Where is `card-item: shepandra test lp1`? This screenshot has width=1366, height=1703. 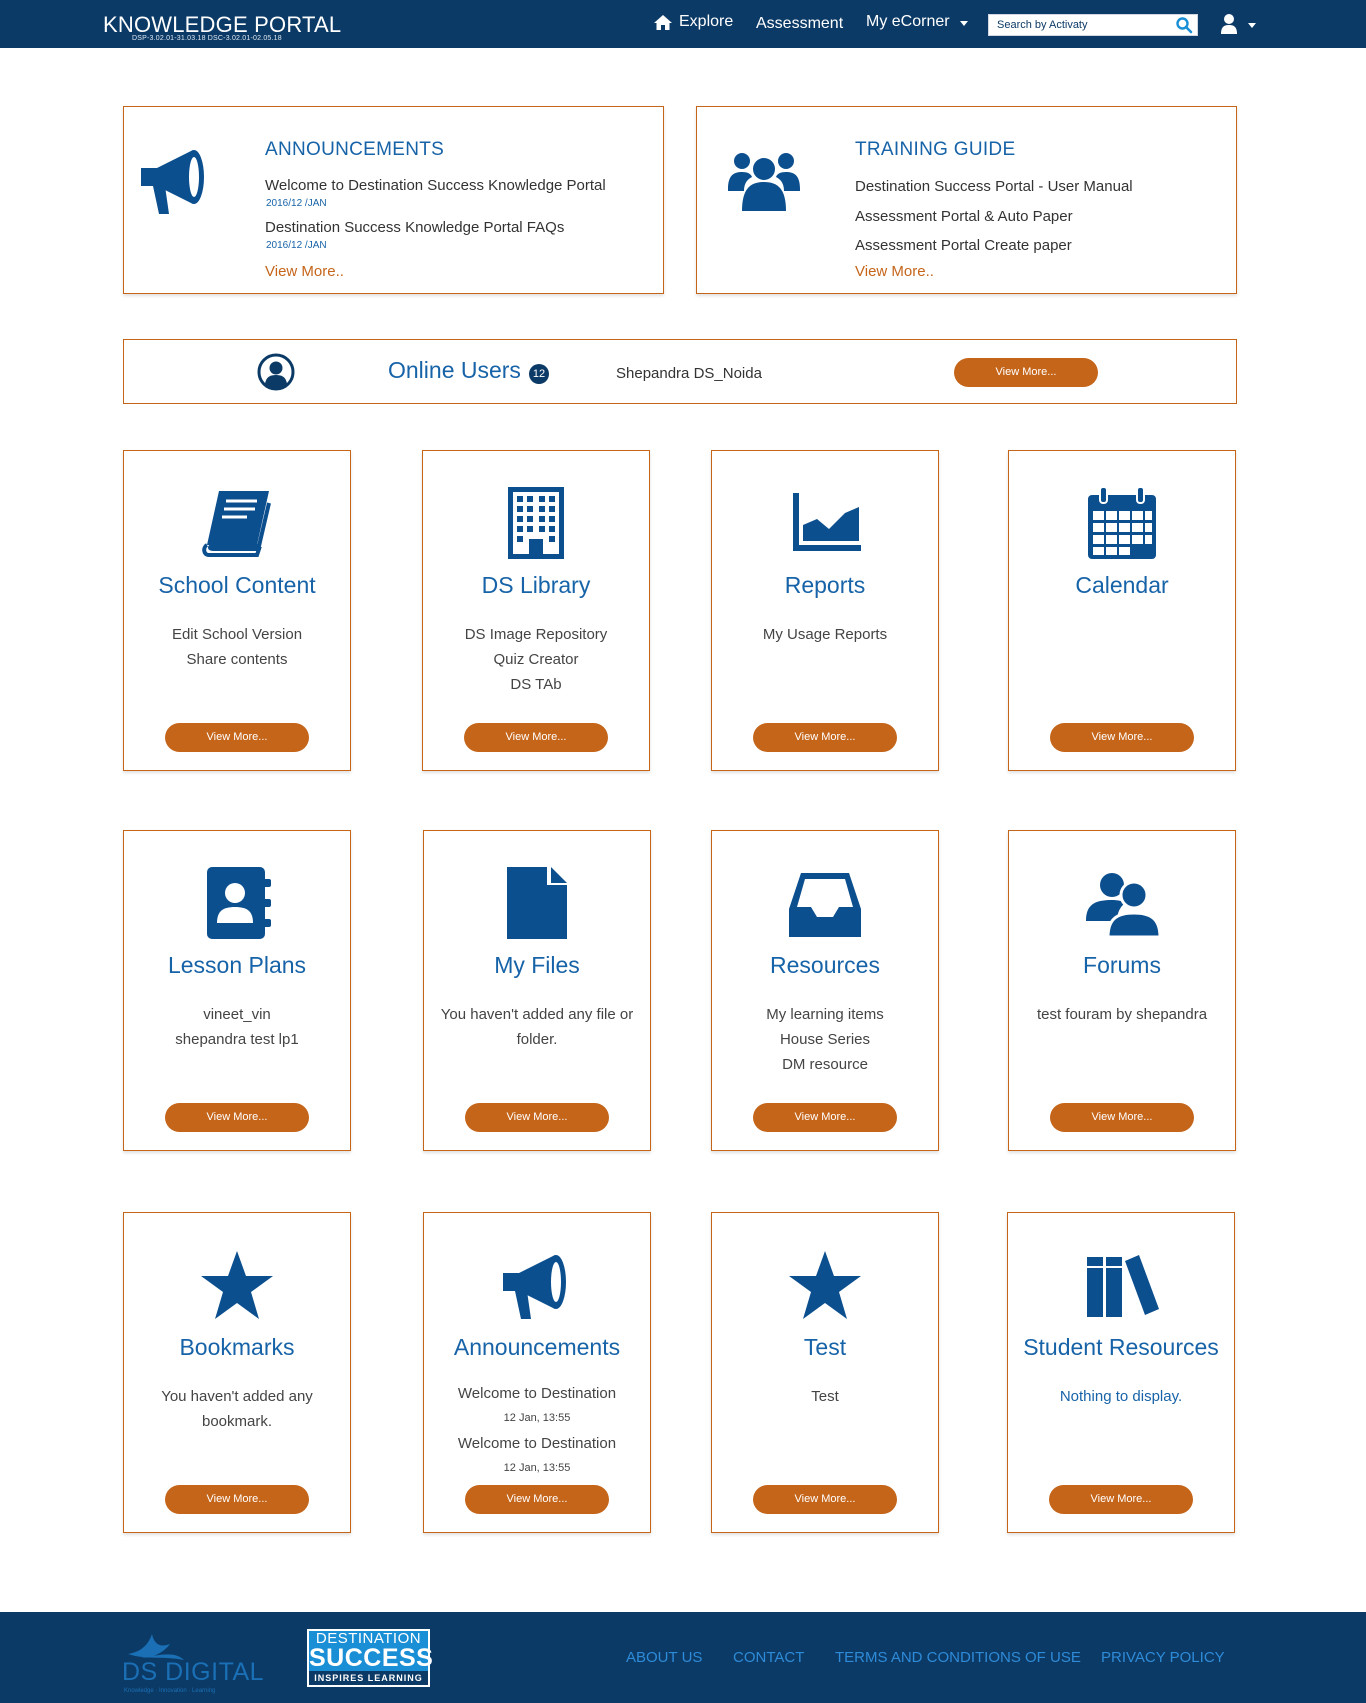
card-item: shepandra test lp1 is located at coordinates (237, 1039).